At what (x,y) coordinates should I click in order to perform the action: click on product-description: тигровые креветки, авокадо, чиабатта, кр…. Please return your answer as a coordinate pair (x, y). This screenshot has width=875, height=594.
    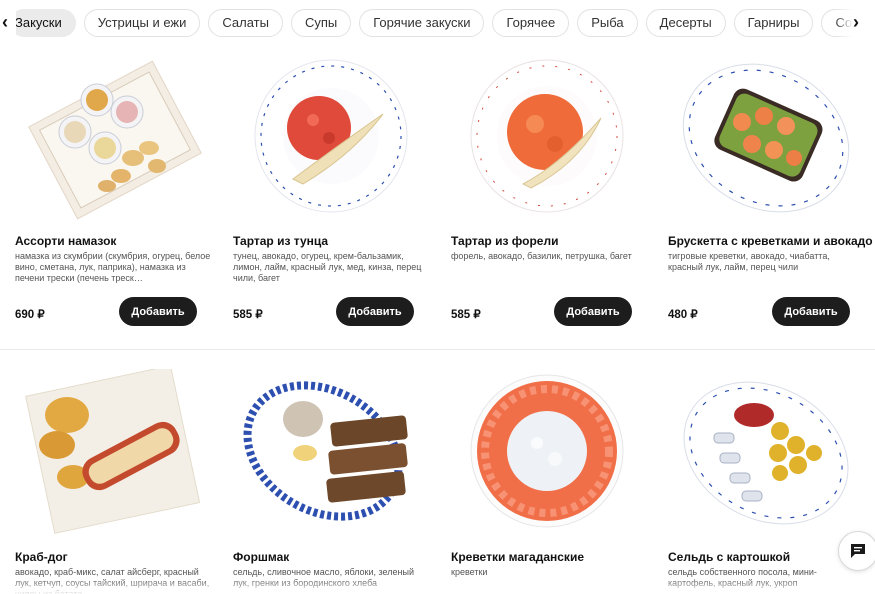
    Looking at the image, I should click on (749, 261).